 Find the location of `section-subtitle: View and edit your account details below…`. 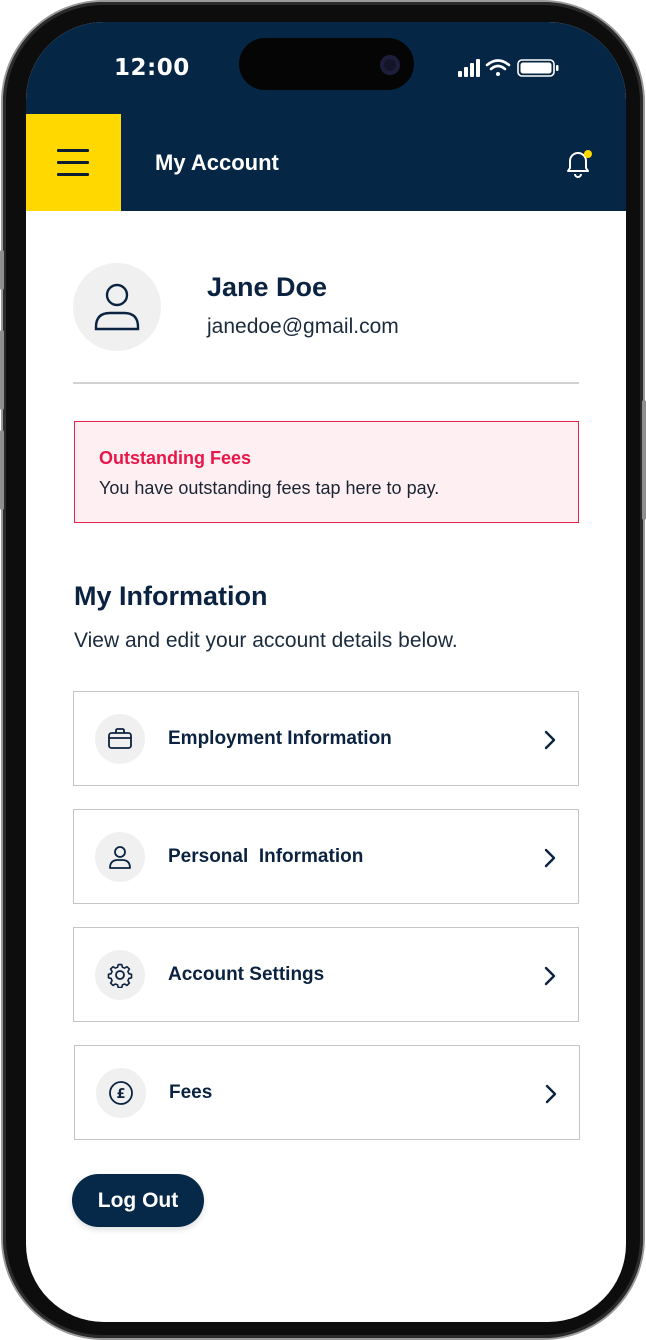

section-subtitle: View and edit your account details below… is located at coordinates (266, 640).